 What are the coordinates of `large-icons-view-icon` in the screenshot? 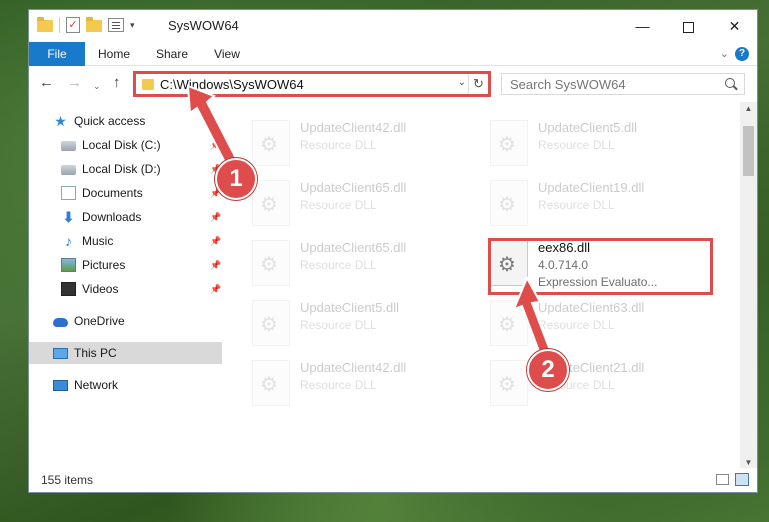 It's located at (742, 479).